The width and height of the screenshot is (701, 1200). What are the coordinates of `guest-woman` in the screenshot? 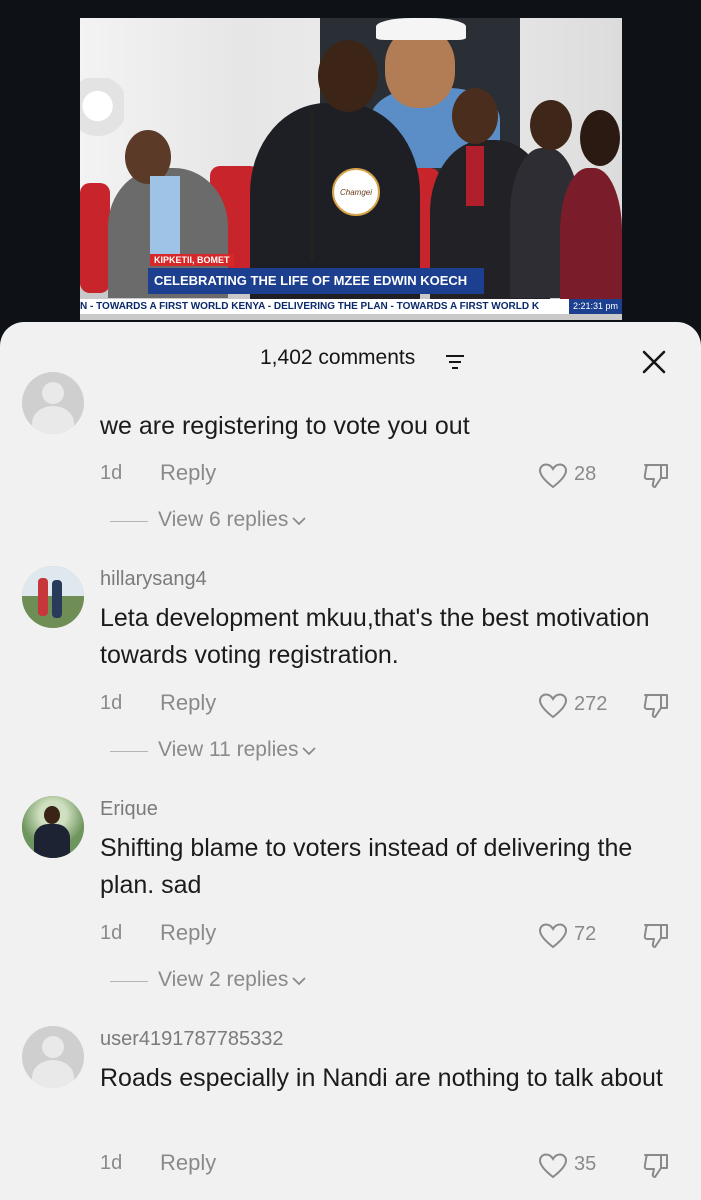 It's located at (591, 238).